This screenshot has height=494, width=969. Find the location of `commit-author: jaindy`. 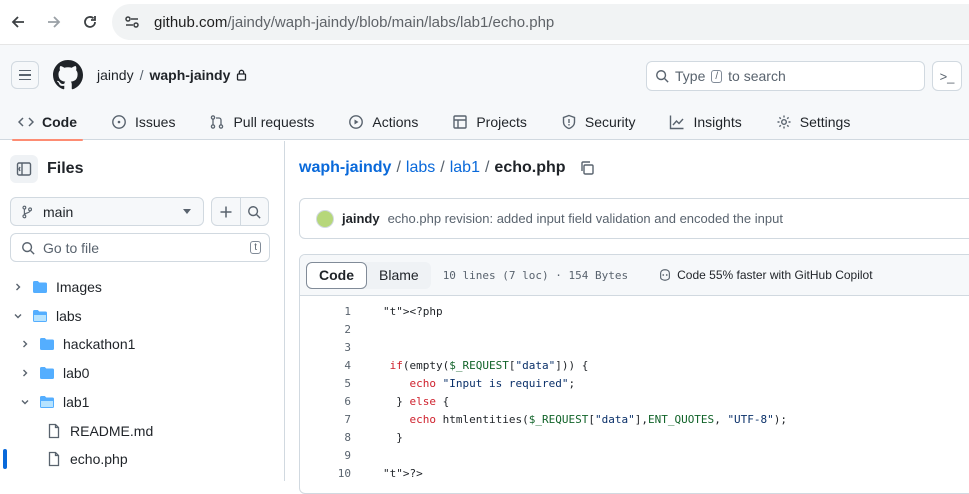

commit-author: jaindy is located at coordinates (361, 218).